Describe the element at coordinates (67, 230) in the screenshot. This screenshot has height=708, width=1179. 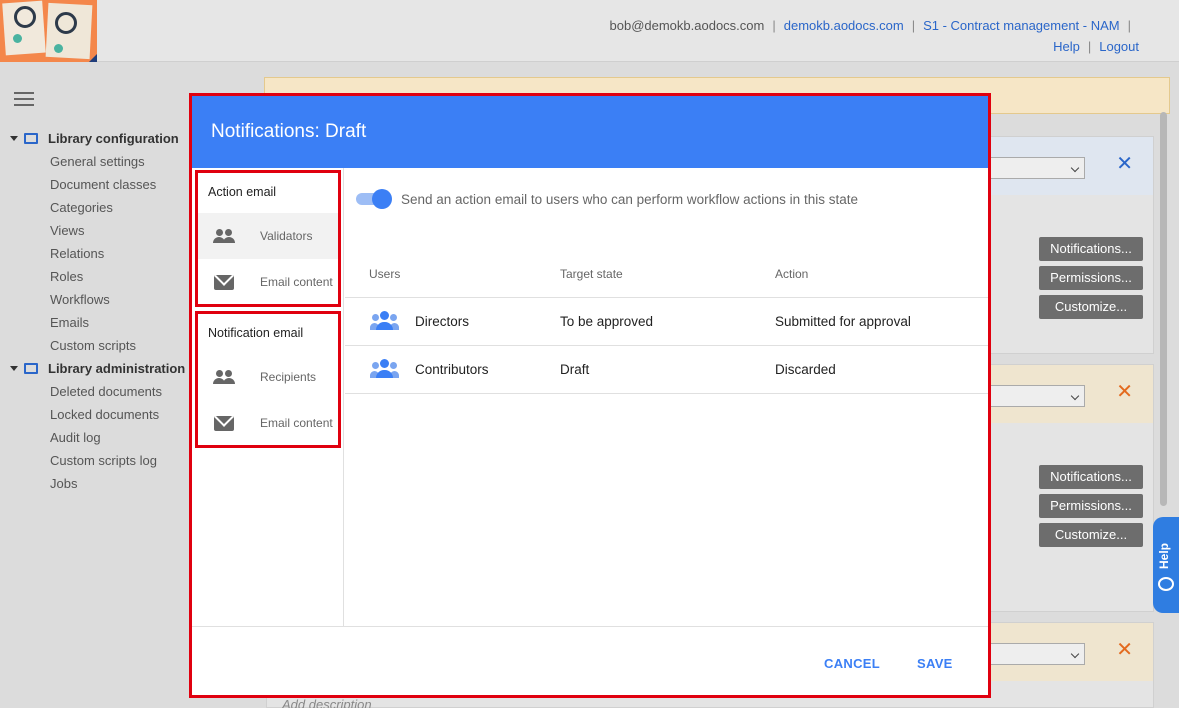
I see `sidebar-item-views: Views` at that location.